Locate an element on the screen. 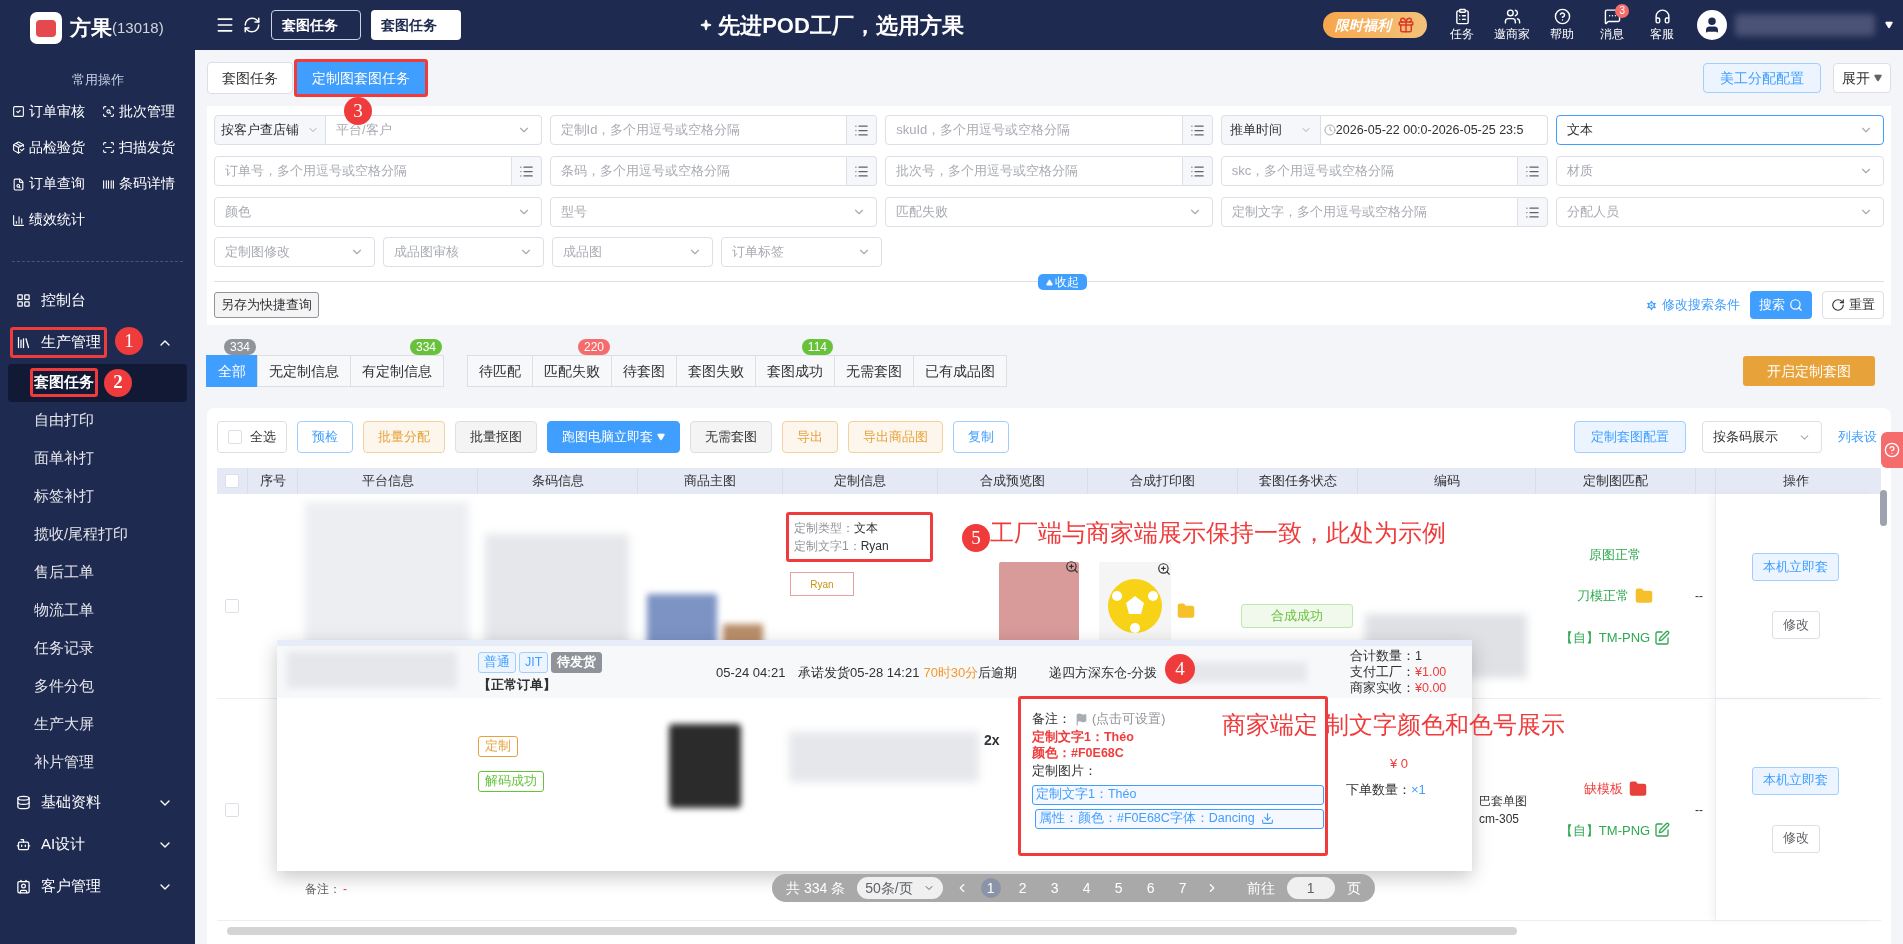 Image resolution: width=1903 pixels, height=944 pixels. quick-op-link: 品检验货 is located at coordinates (57, 147).